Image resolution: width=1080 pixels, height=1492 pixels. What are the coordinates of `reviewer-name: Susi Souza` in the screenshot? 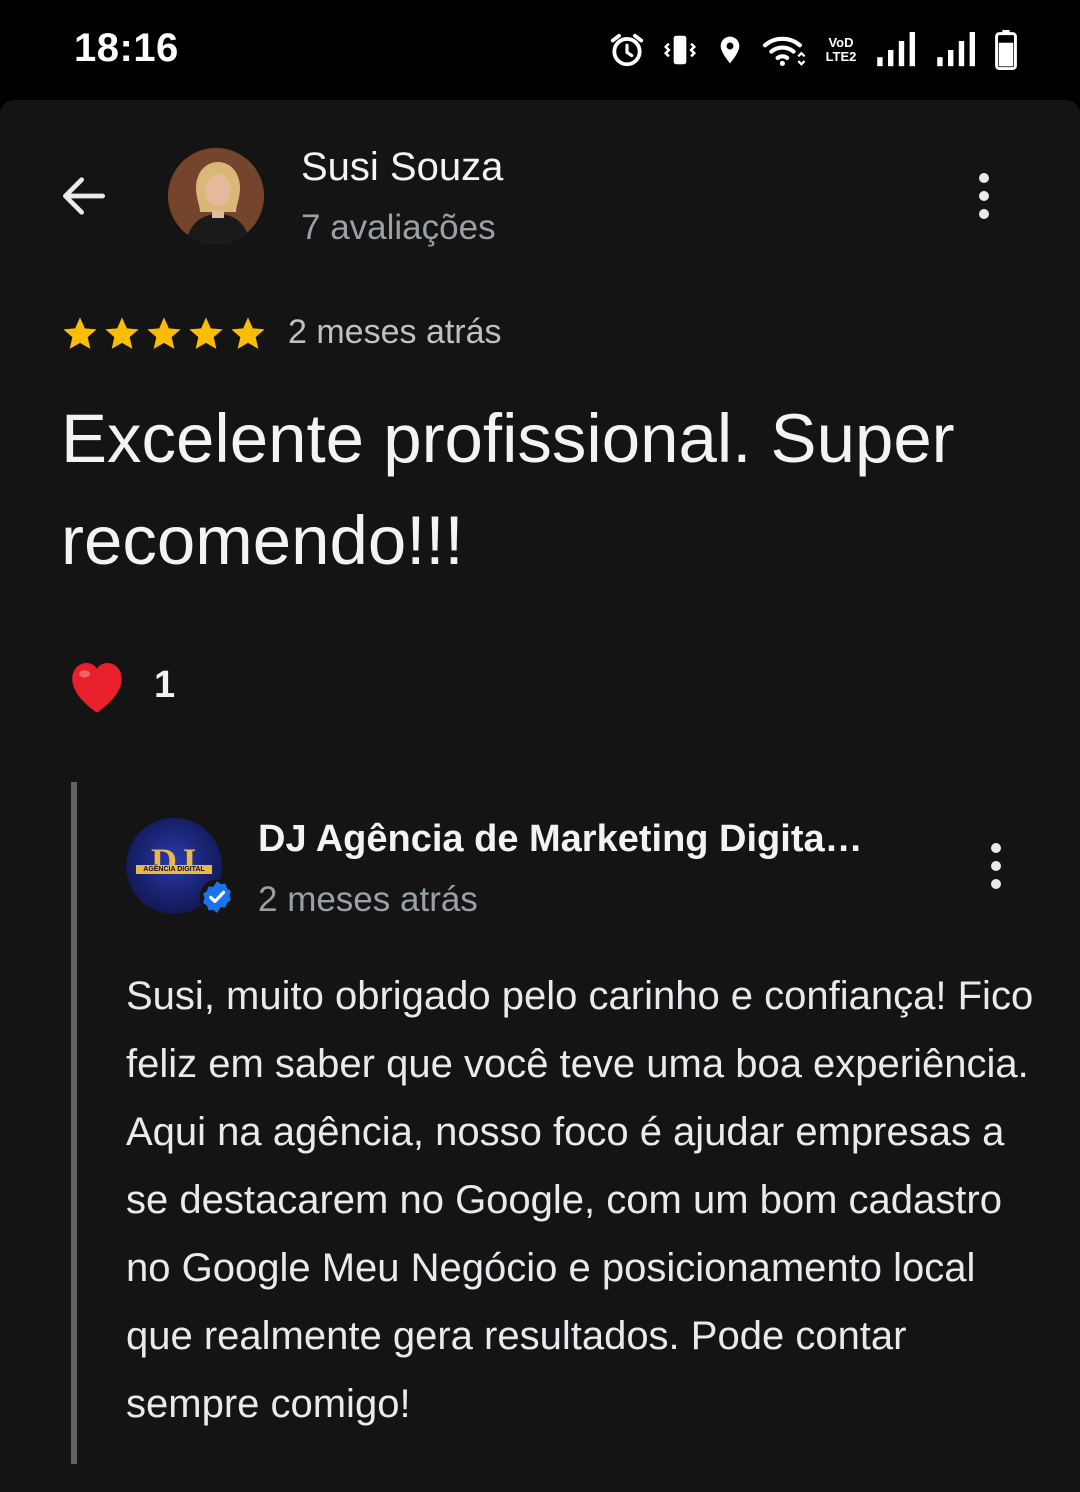 It's located at (402, 167).